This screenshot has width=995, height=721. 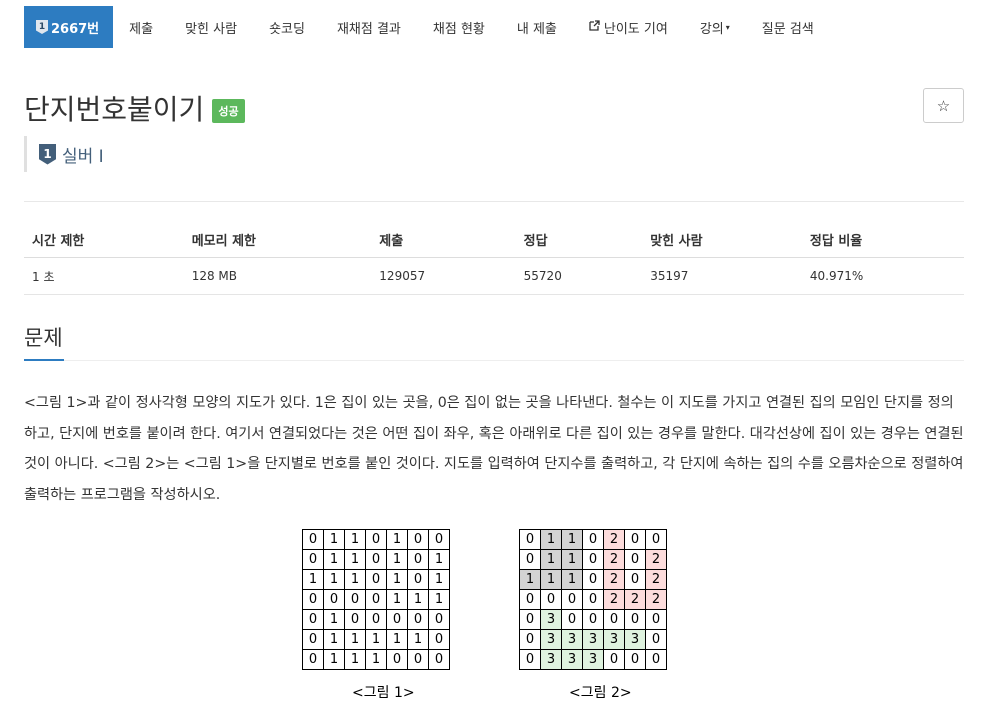 I want to click on grid-row: 0110101, so click(x=376, y=559).